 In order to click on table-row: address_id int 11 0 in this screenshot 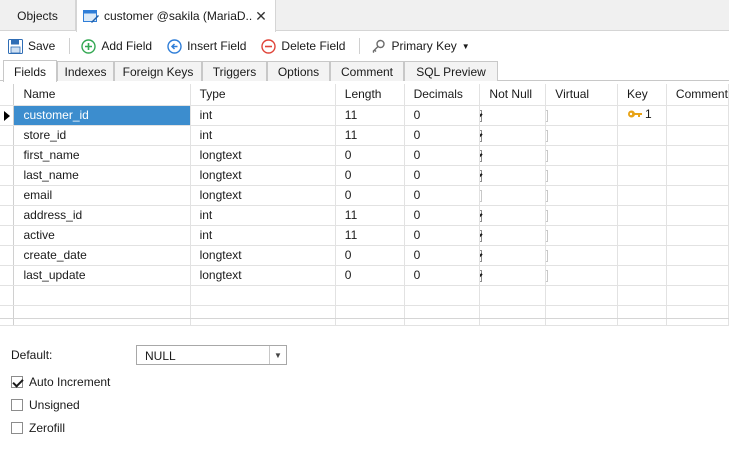, I will do `click(364, 215)`.